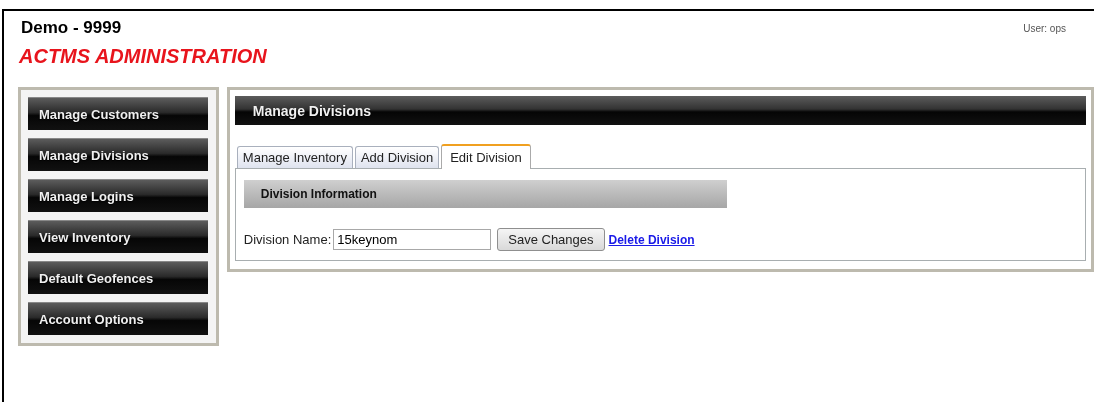 The width and height of the screenshot is (1094, 404). I want to click on tab: Add Division, so click(397, 157).